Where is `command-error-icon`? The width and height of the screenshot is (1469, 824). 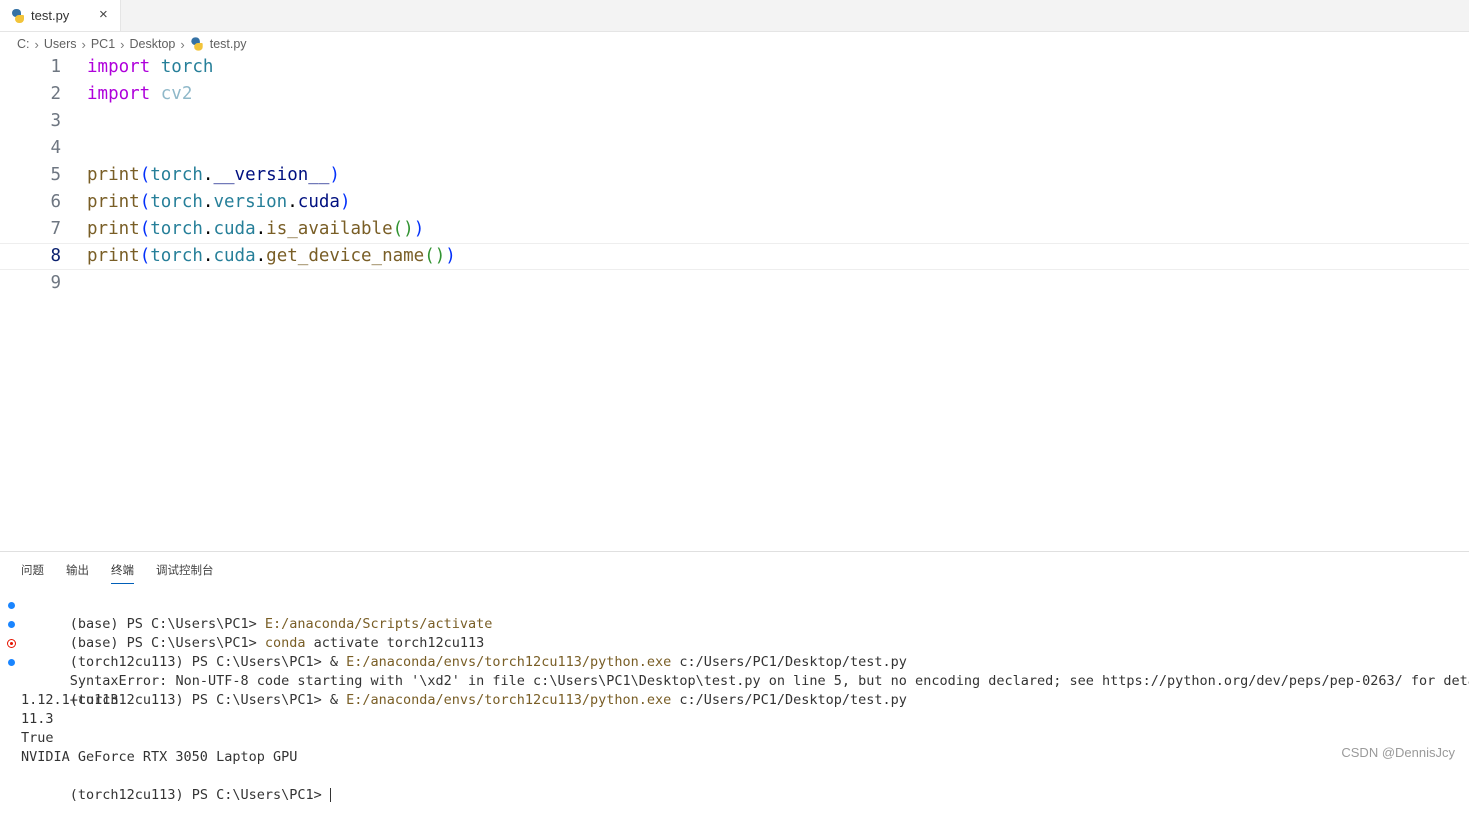
command-error-icon is located at coordinates (11, 643).